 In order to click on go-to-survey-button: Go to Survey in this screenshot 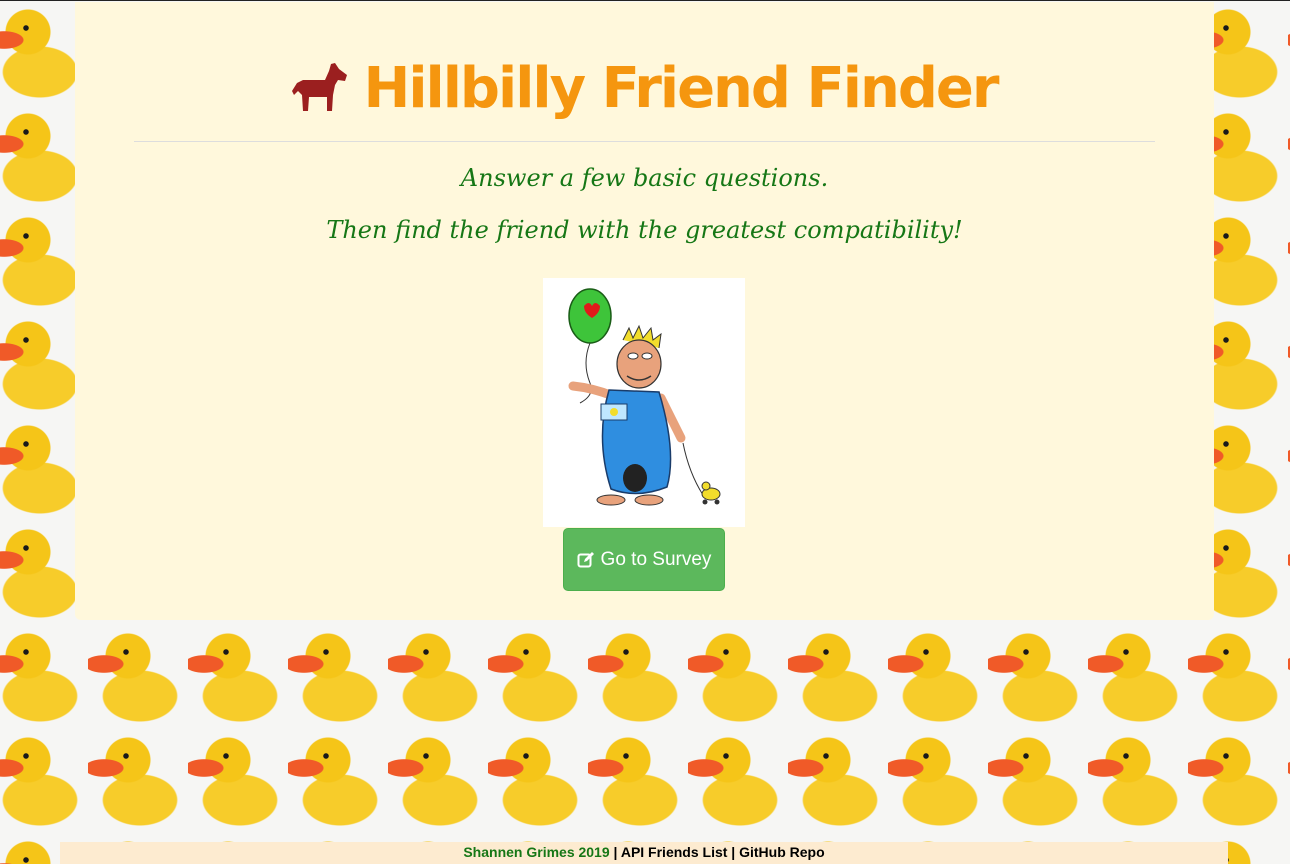, I will do `click(644, 559)`.